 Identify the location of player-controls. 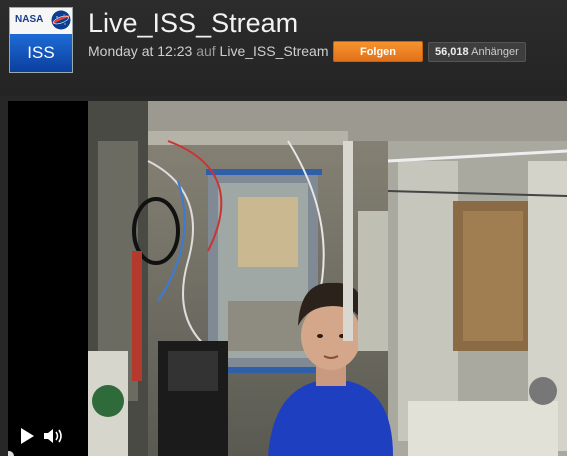
(53, 437).